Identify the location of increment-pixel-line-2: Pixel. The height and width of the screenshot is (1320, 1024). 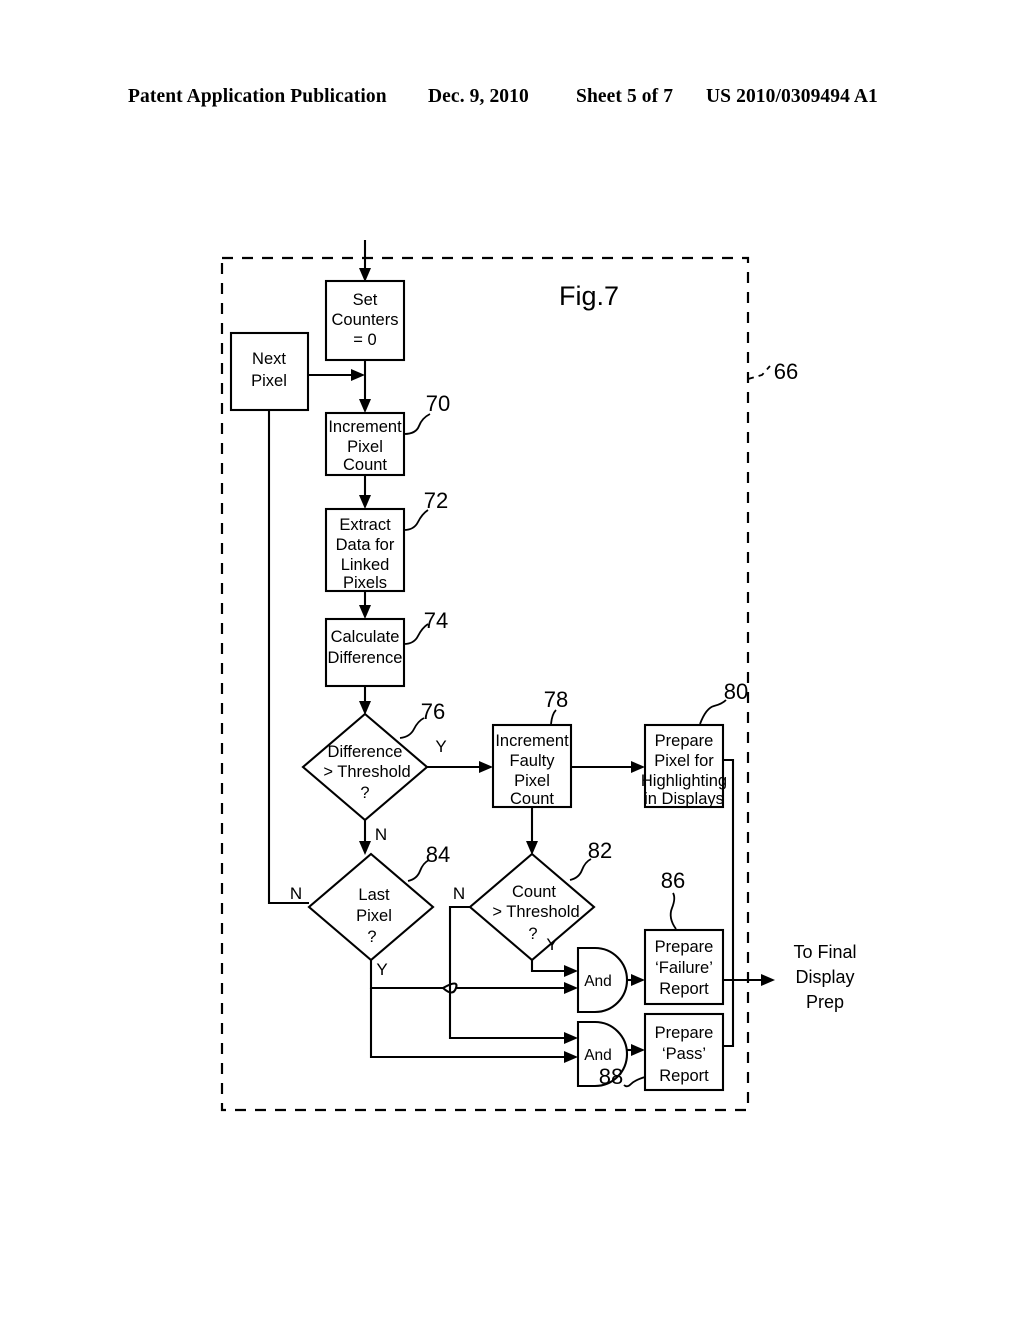
(365, 447).